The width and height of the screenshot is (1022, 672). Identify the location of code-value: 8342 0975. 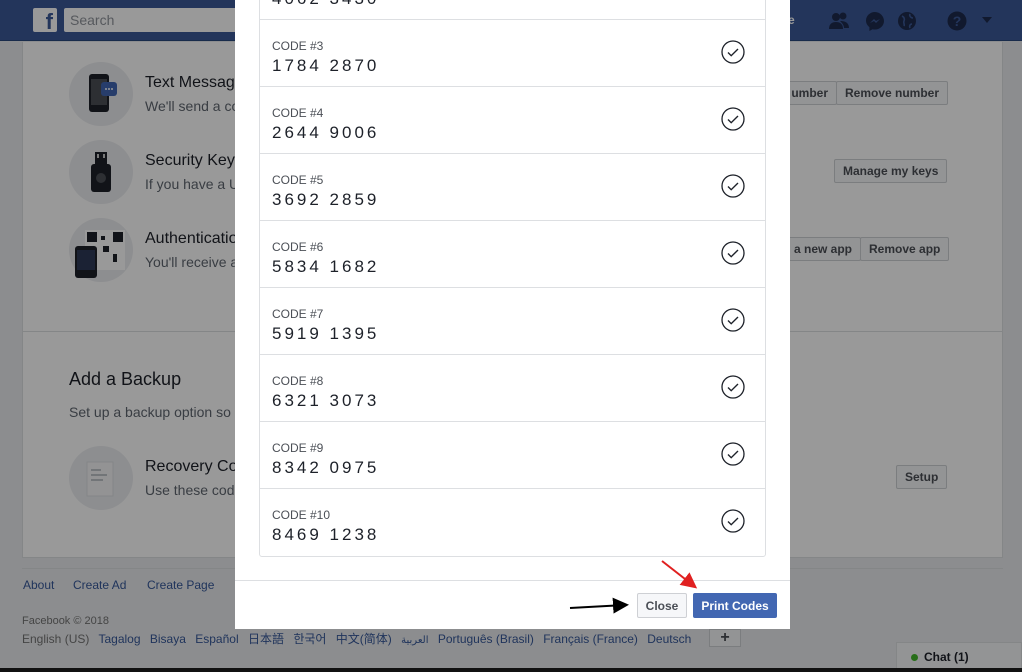
(326, 467).